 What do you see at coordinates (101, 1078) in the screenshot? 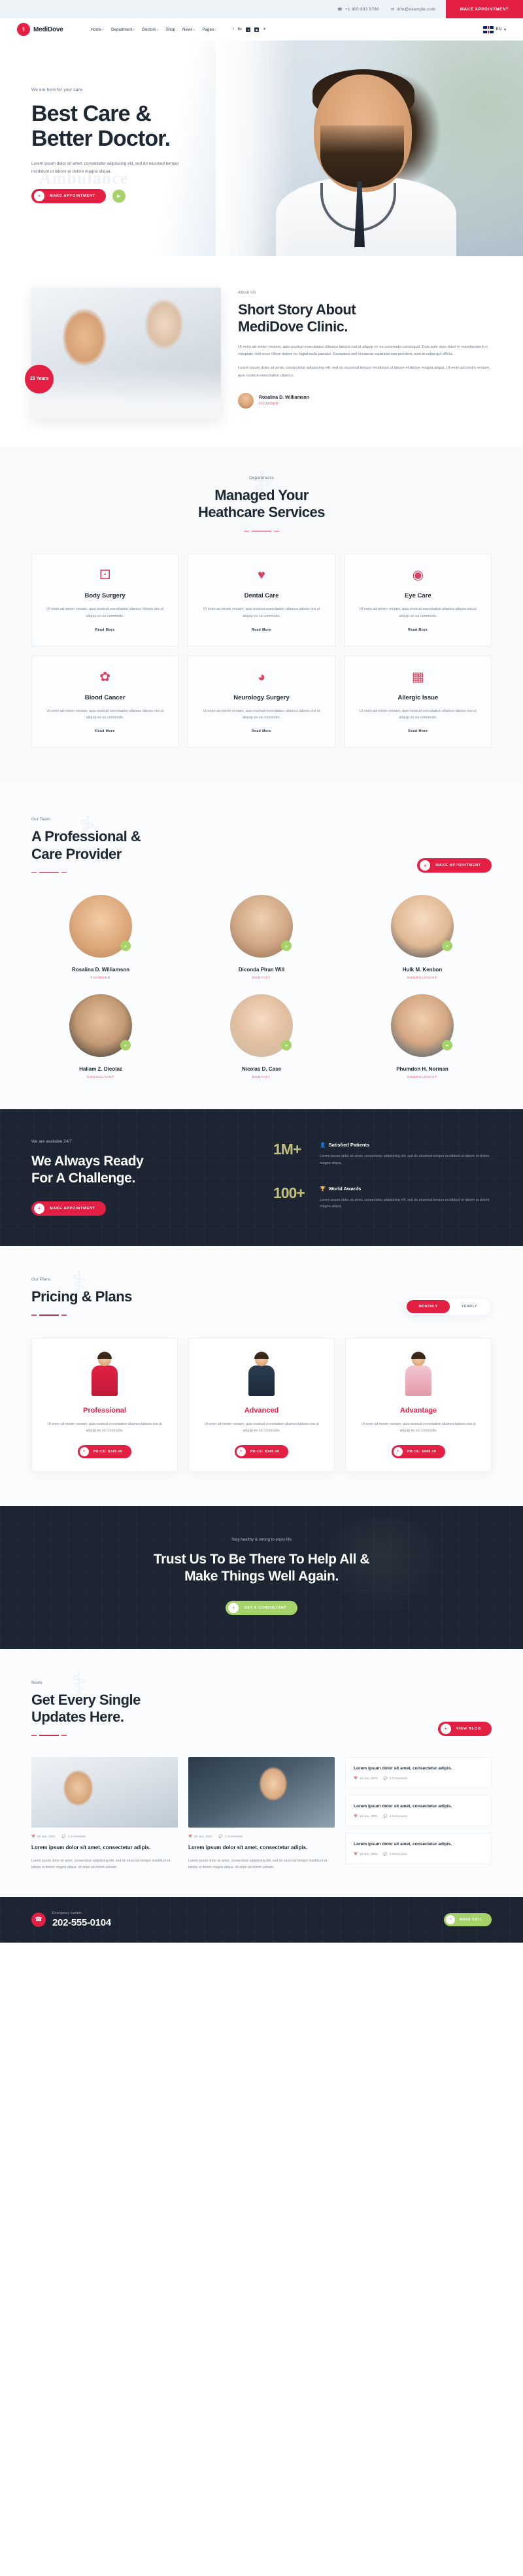
I see `member-role: CONSULTANT` at bounding box center [101, 1078].